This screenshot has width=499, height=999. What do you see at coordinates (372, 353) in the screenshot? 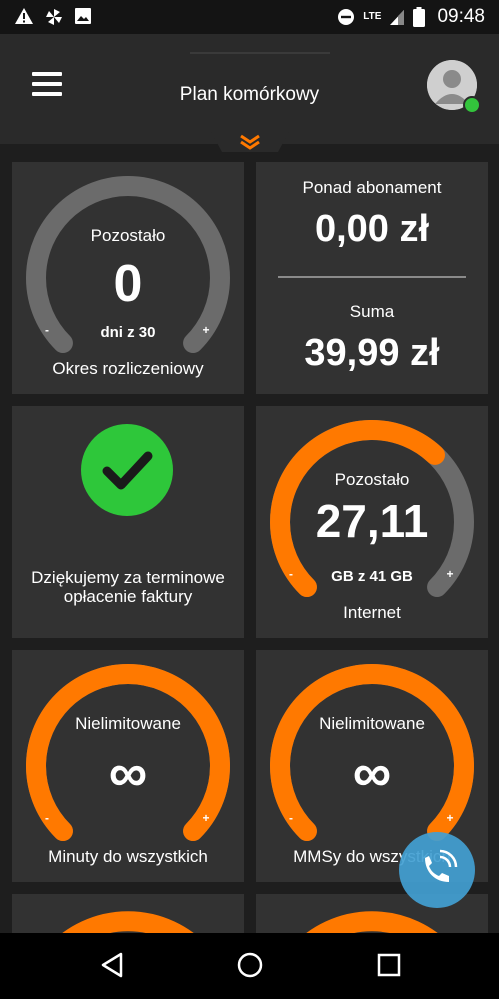
I see `total-value: 39,99 zł` at bounding box center [372, 353].